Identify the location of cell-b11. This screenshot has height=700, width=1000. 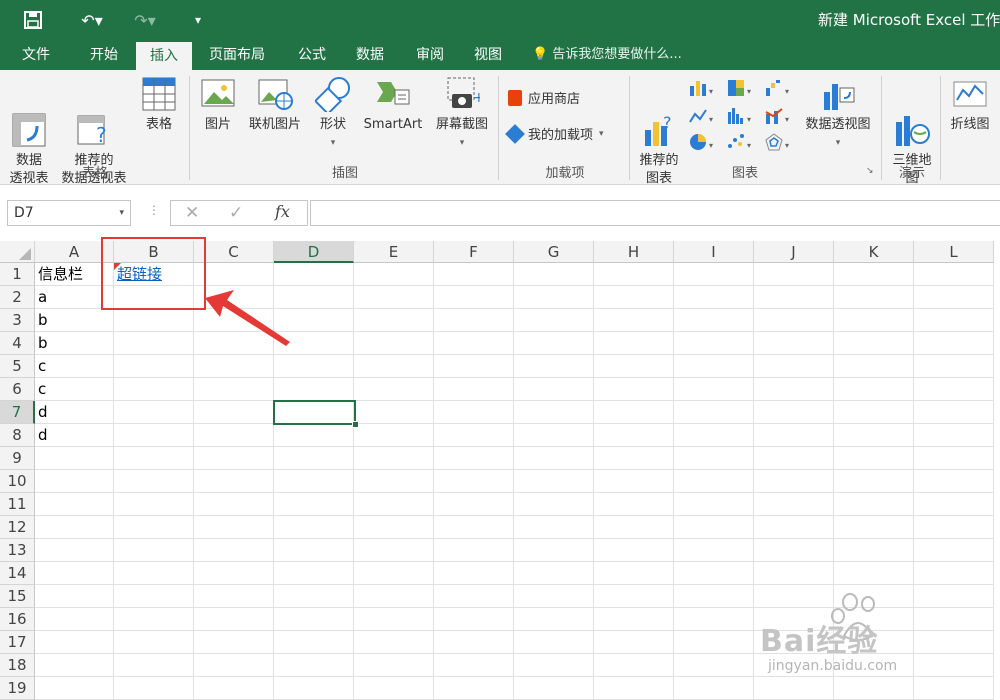
(154, 504).